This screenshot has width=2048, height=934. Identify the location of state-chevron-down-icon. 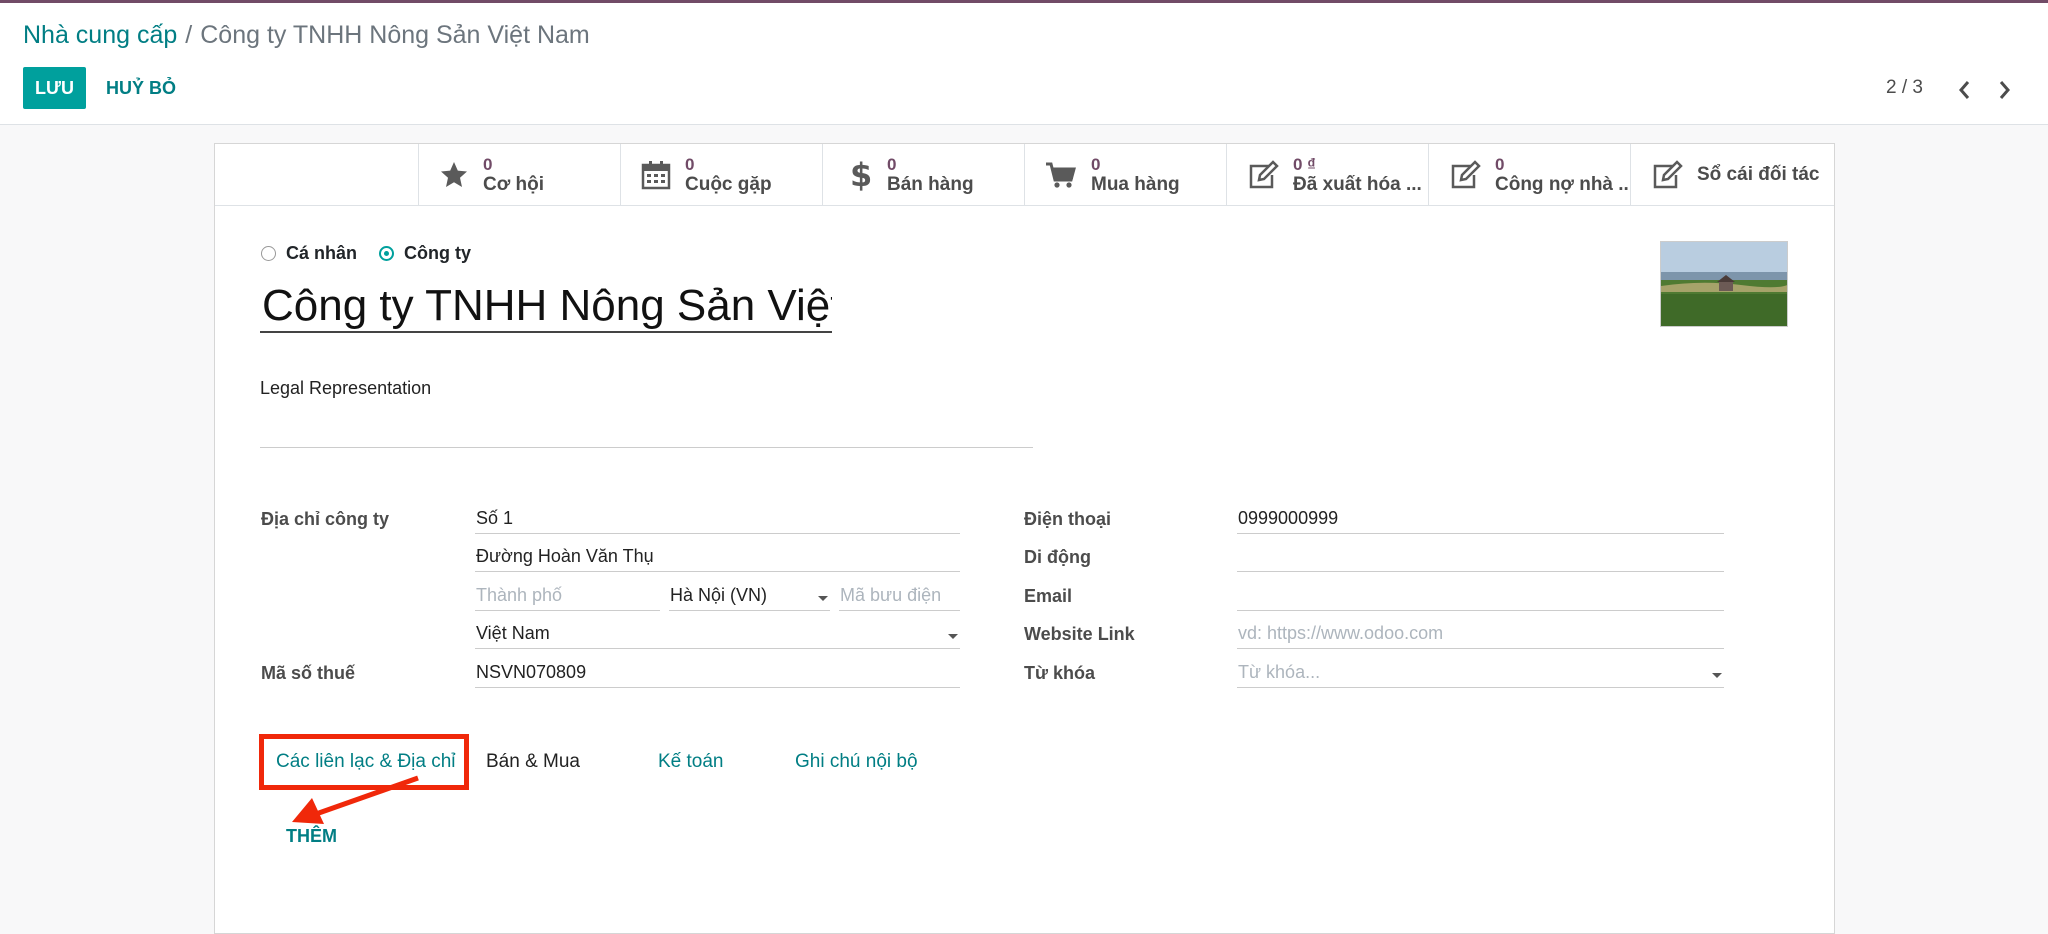
(823, 598).